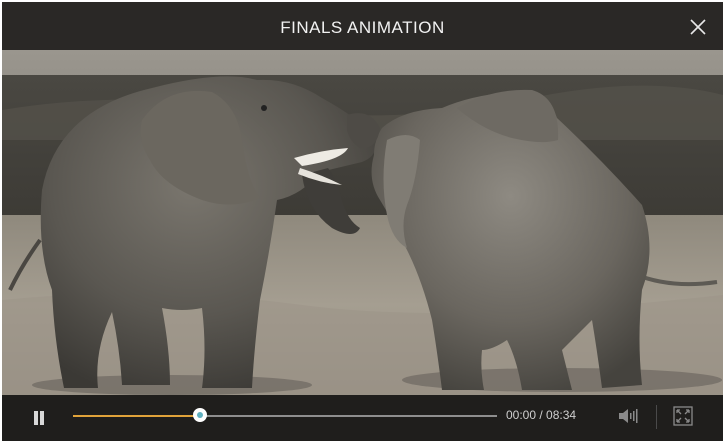  I want to click on volume-button, so click(628, 416).